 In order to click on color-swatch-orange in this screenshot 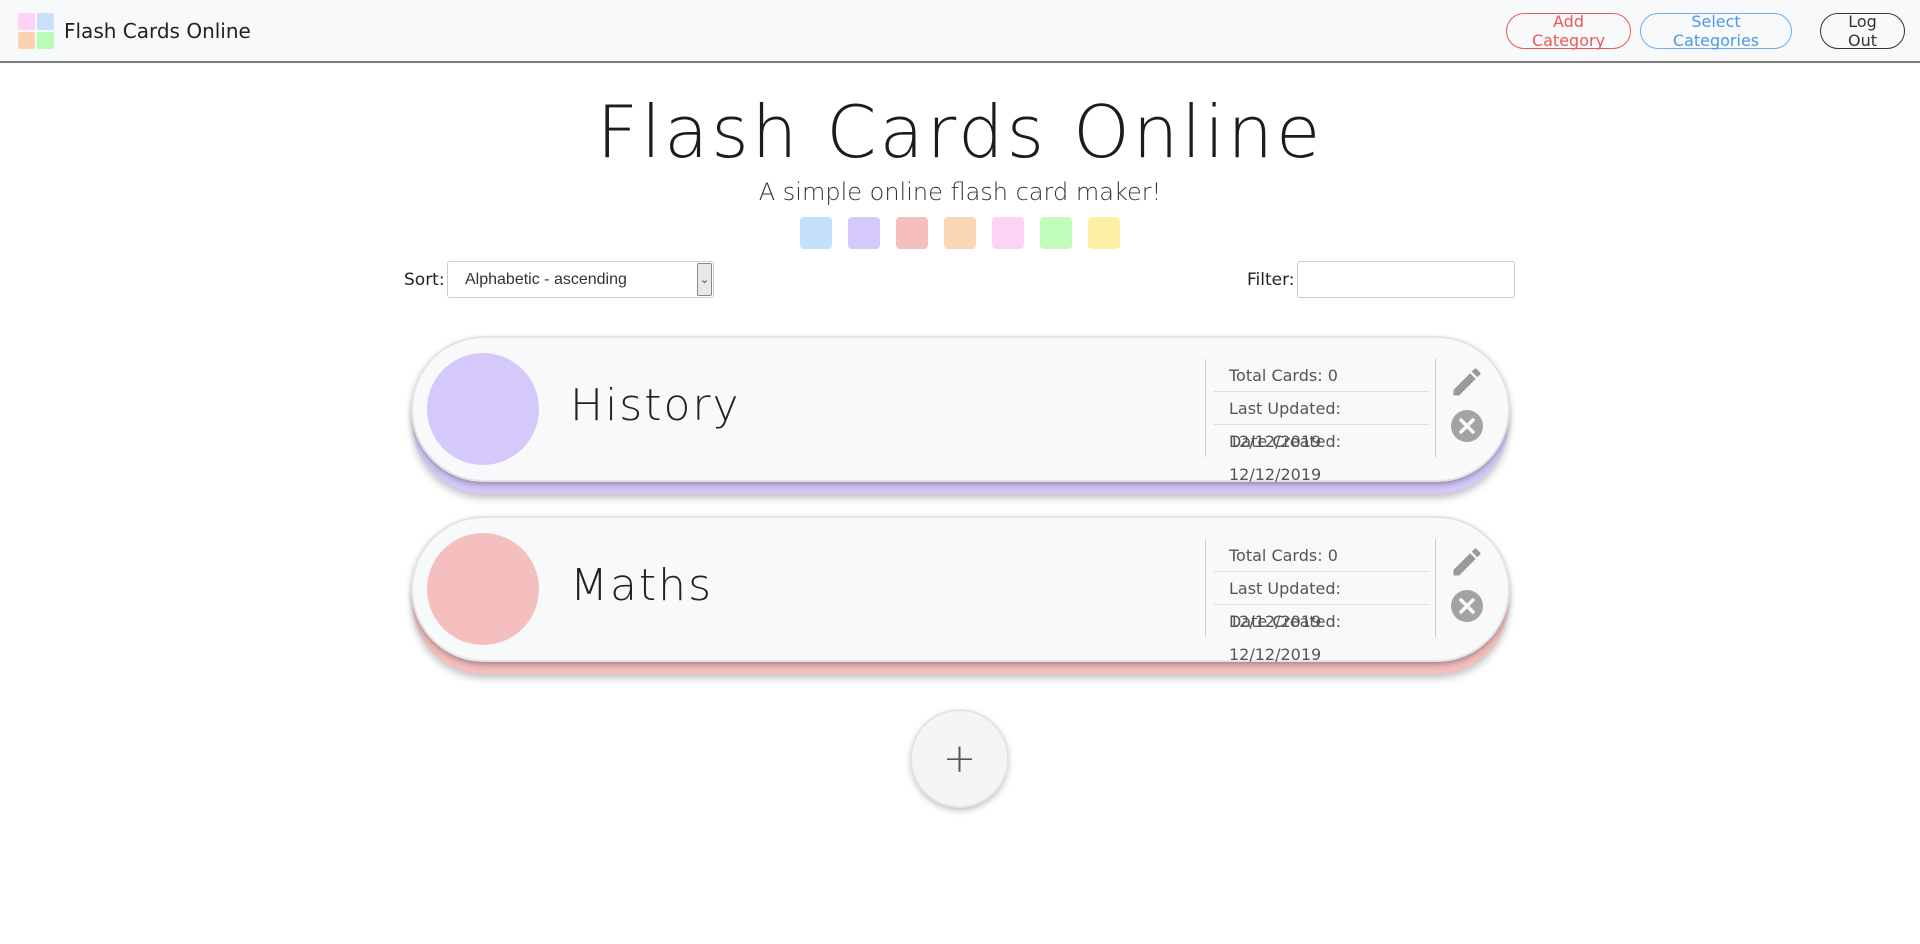, I will do `click(960, 233)`.